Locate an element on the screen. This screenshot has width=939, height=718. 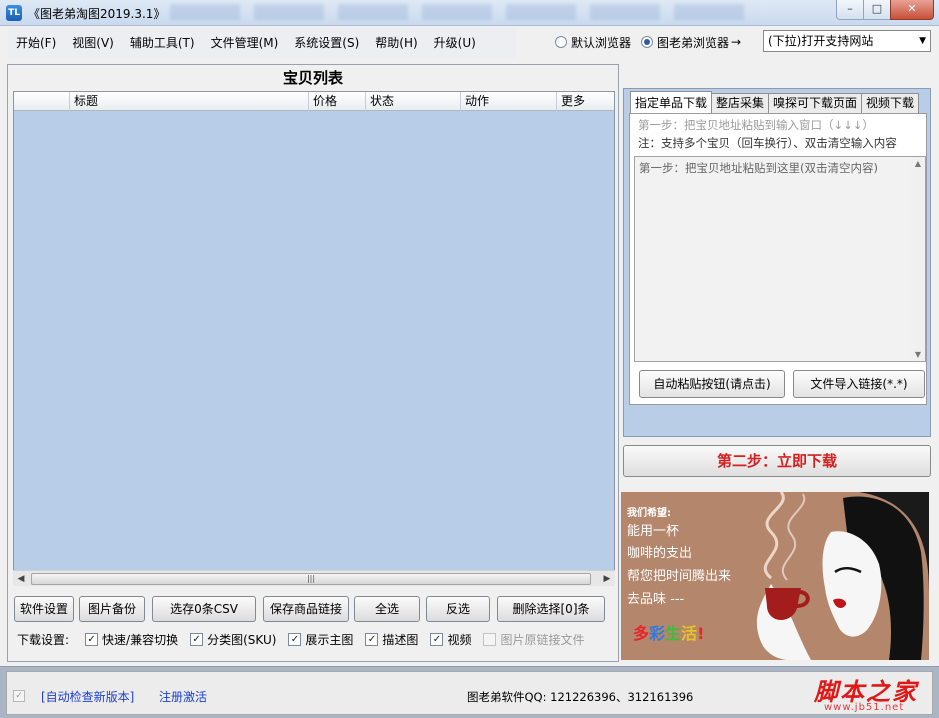
column-header-title: 标题 is located at coordinates (189, 101).